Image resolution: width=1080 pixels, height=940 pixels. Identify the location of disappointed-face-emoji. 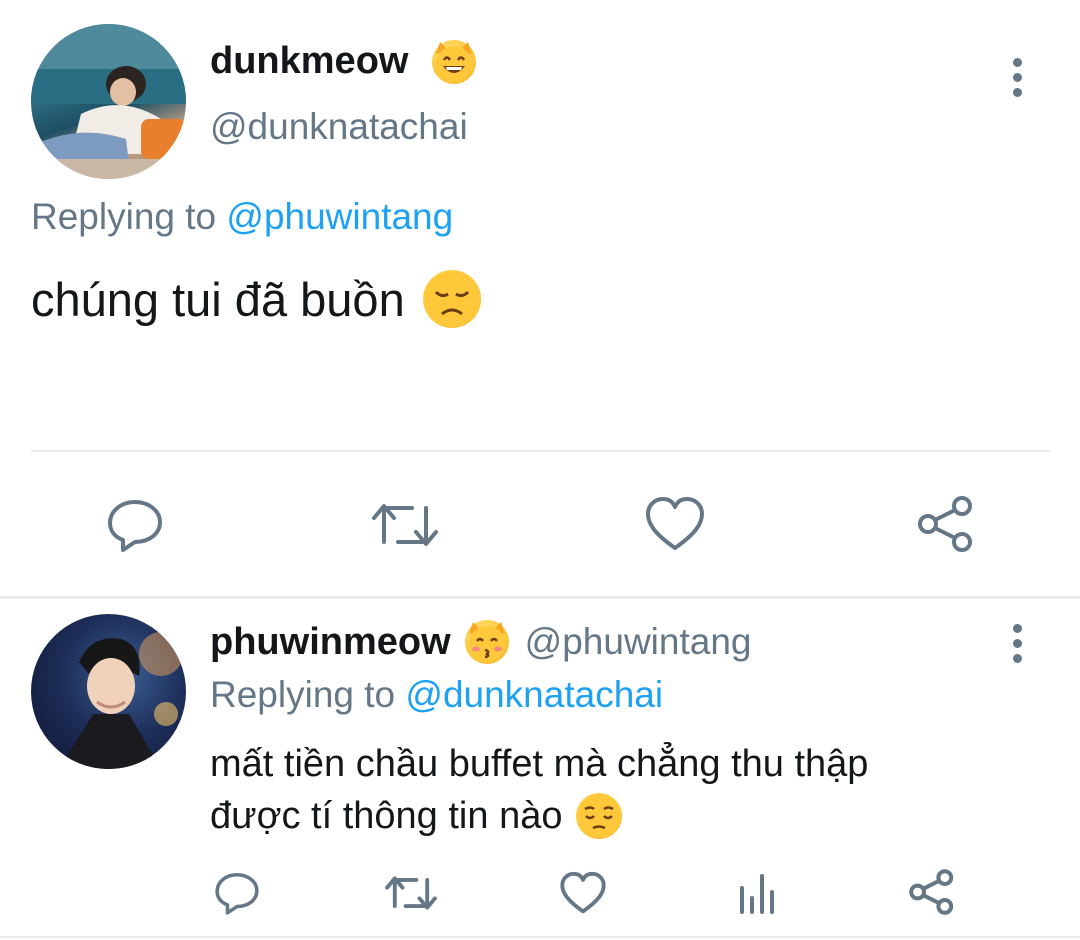
(451, 299).